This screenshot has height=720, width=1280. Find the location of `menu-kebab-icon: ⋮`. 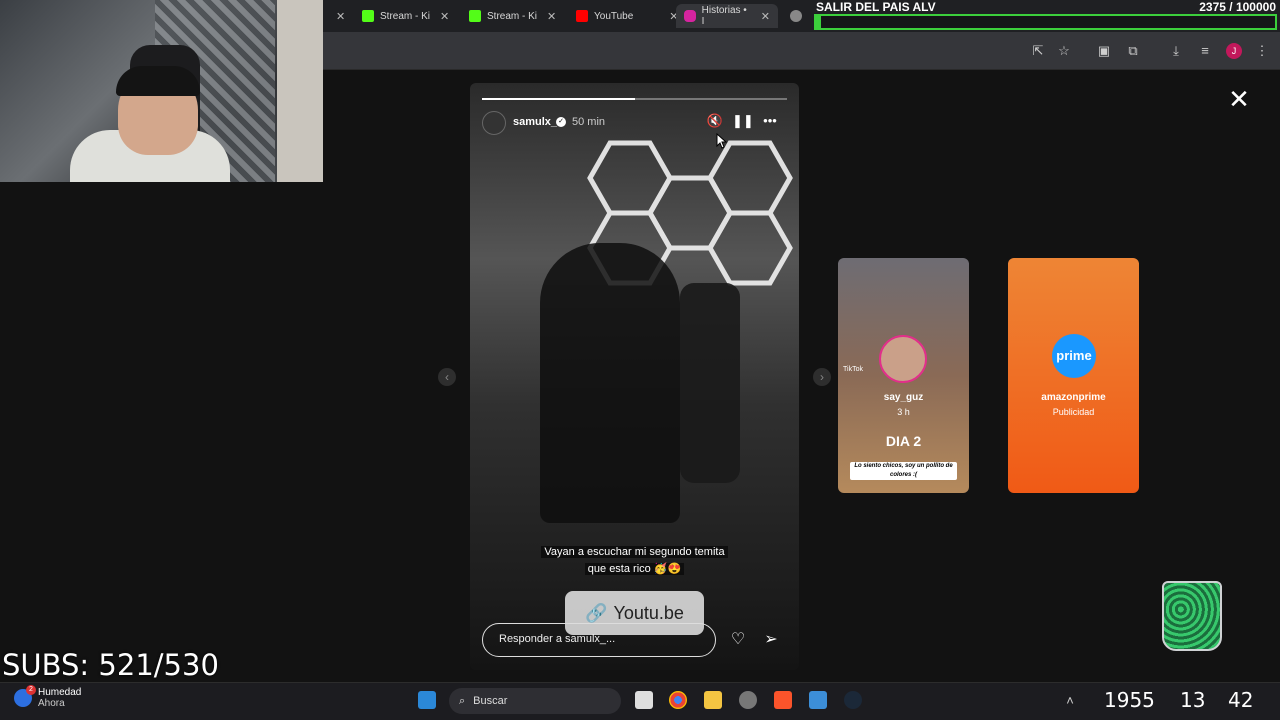

menu-kebab-icon: ⋮ is located at coordinates (1262, 51).